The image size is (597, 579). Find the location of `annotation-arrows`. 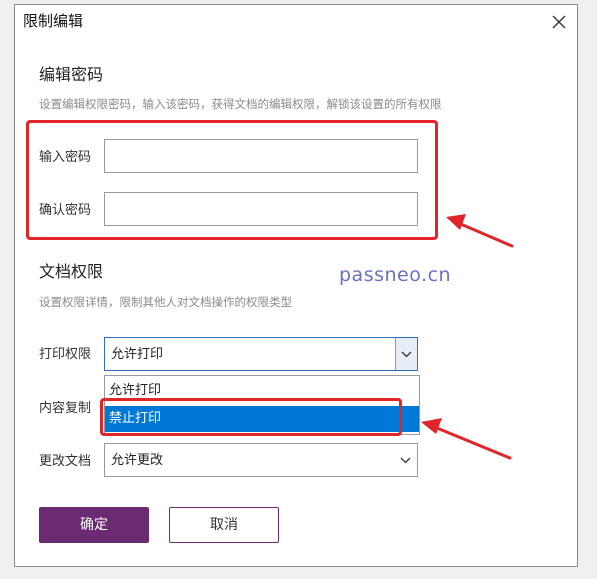

annotation-arrows is located at coordinates (467, 337).